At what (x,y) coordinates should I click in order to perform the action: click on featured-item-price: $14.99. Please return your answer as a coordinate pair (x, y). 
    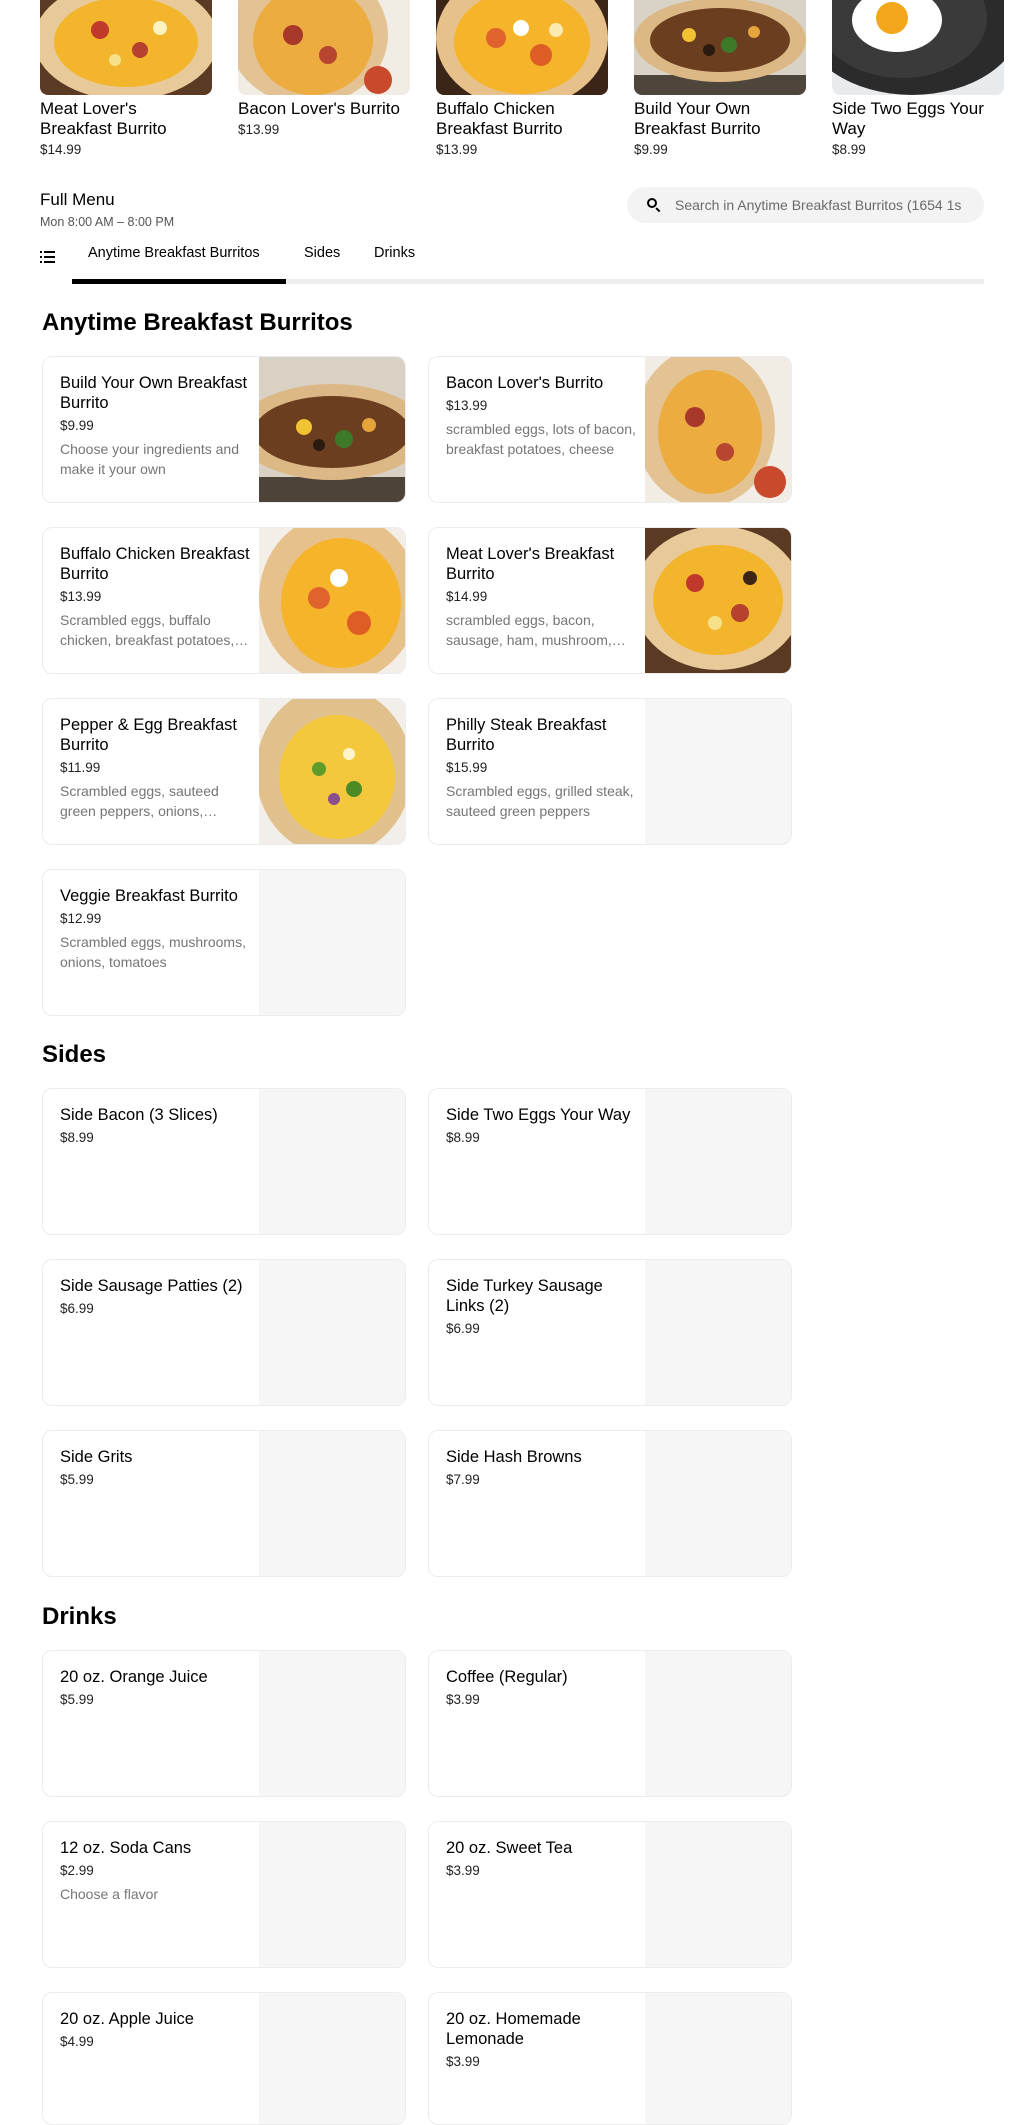
    Looking at the image, I should click on (61, 149).